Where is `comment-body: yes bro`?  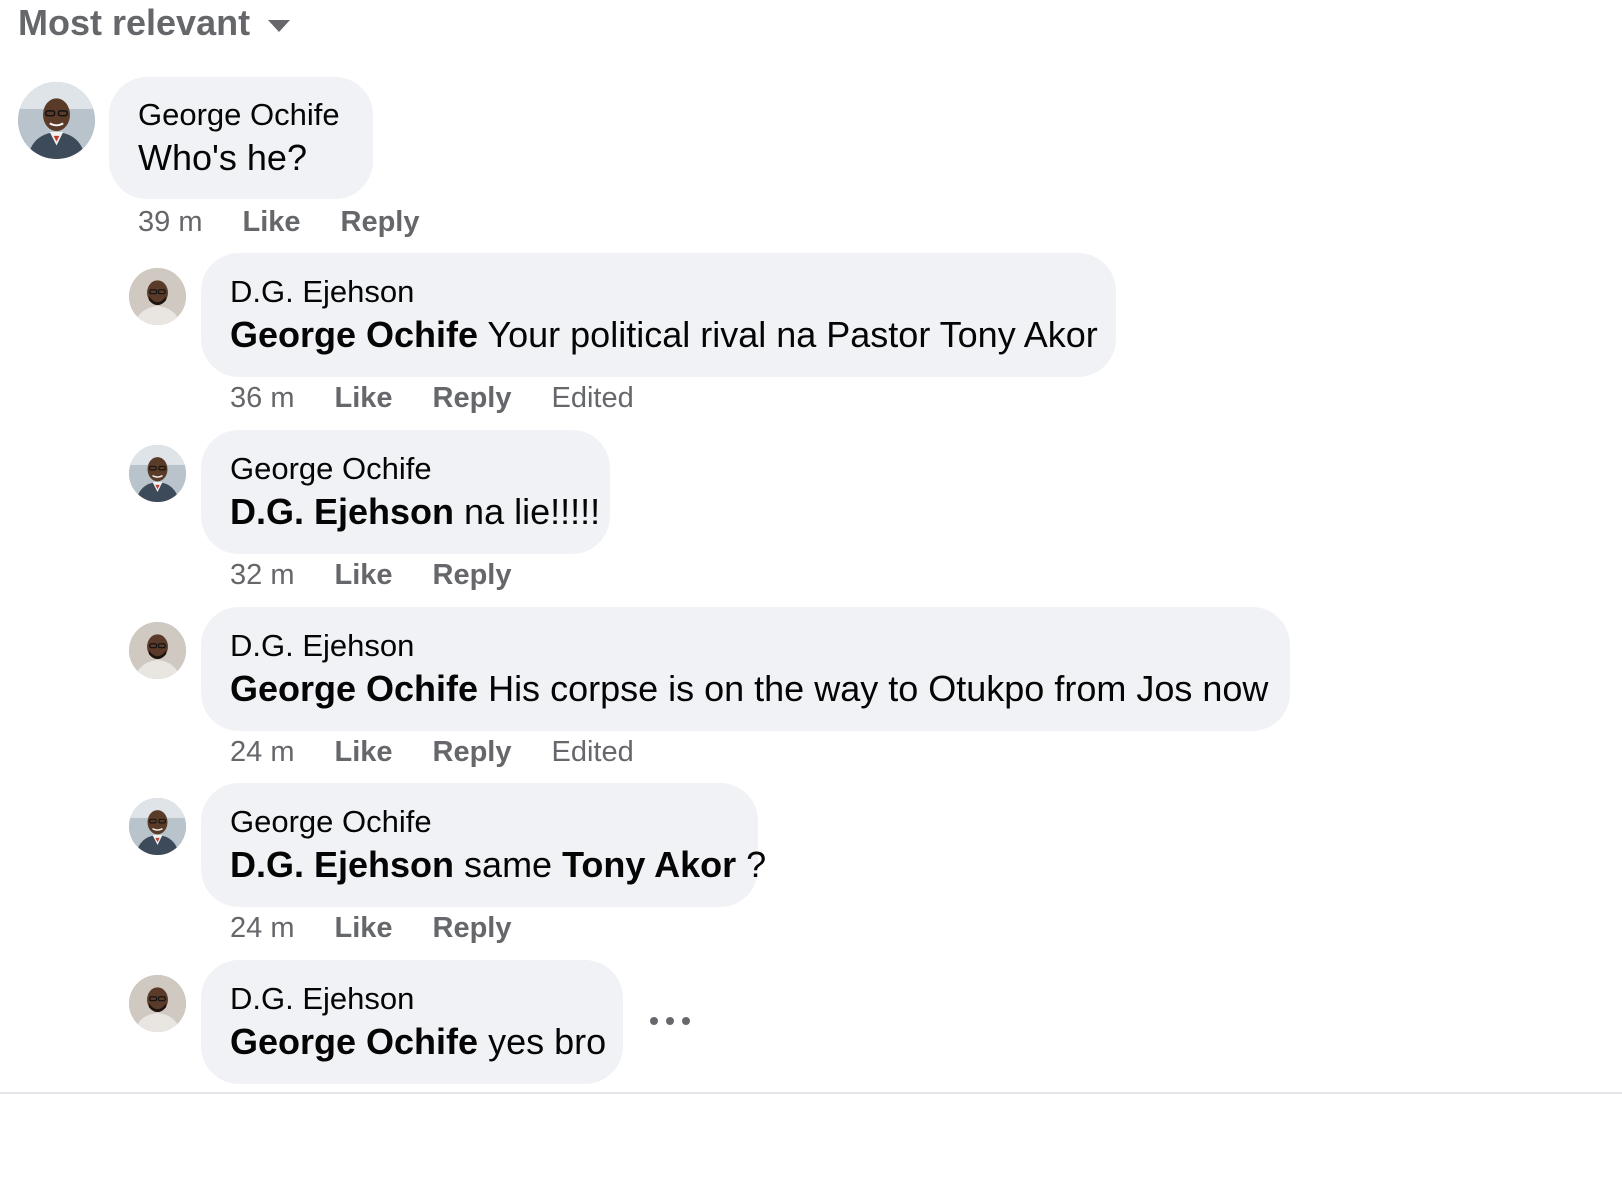 comment-body: yes bro is located at coordinates (542, 1041).